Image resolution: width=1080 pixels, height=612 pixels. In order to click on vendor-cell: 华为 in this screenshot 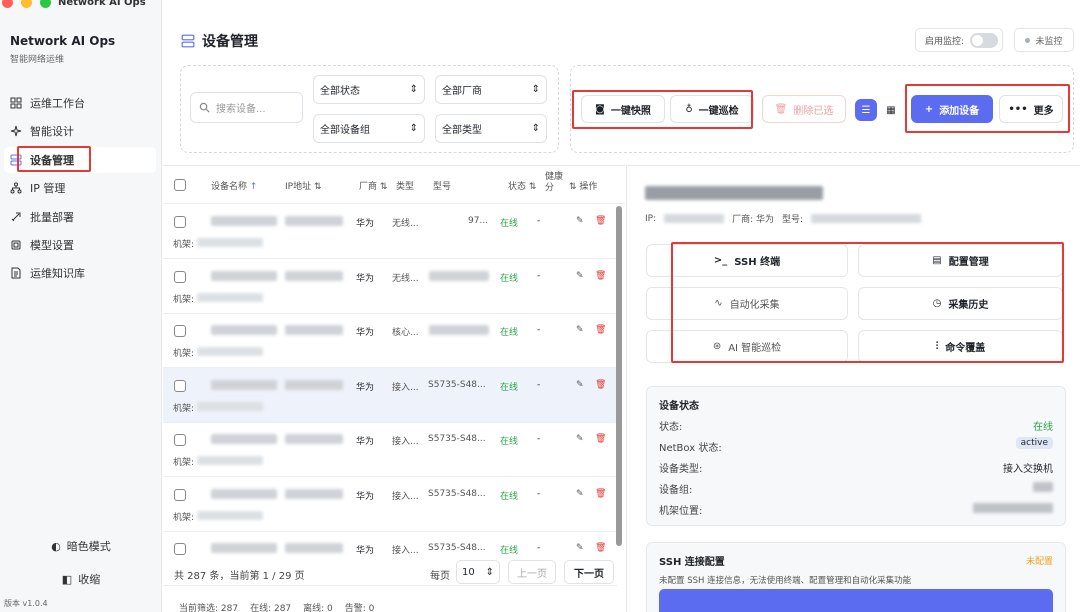, I will do `click(365, 333)`.